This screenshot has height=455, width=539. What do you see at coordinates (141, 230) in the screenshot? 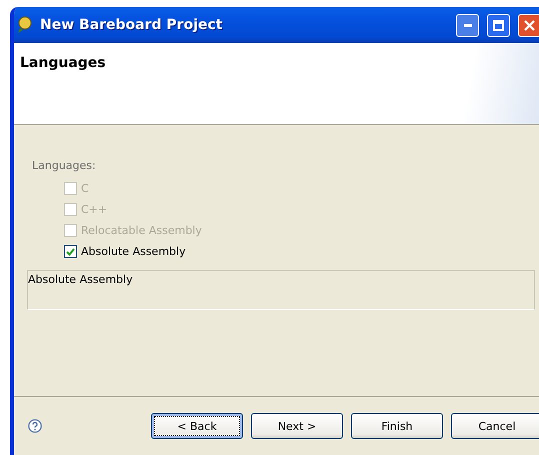
I see `checkbox-label: Relocatable Assembly` at bounding box center [141, 230].